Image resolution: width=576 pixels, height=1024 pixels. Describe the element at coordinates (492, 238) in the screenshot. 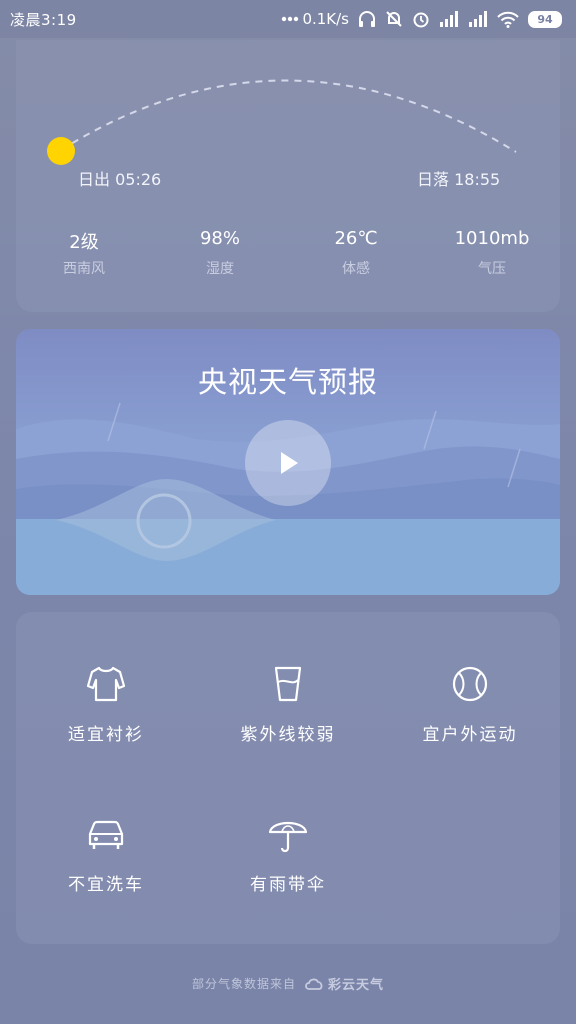

I see `stat-value: 1010mb` at that location.